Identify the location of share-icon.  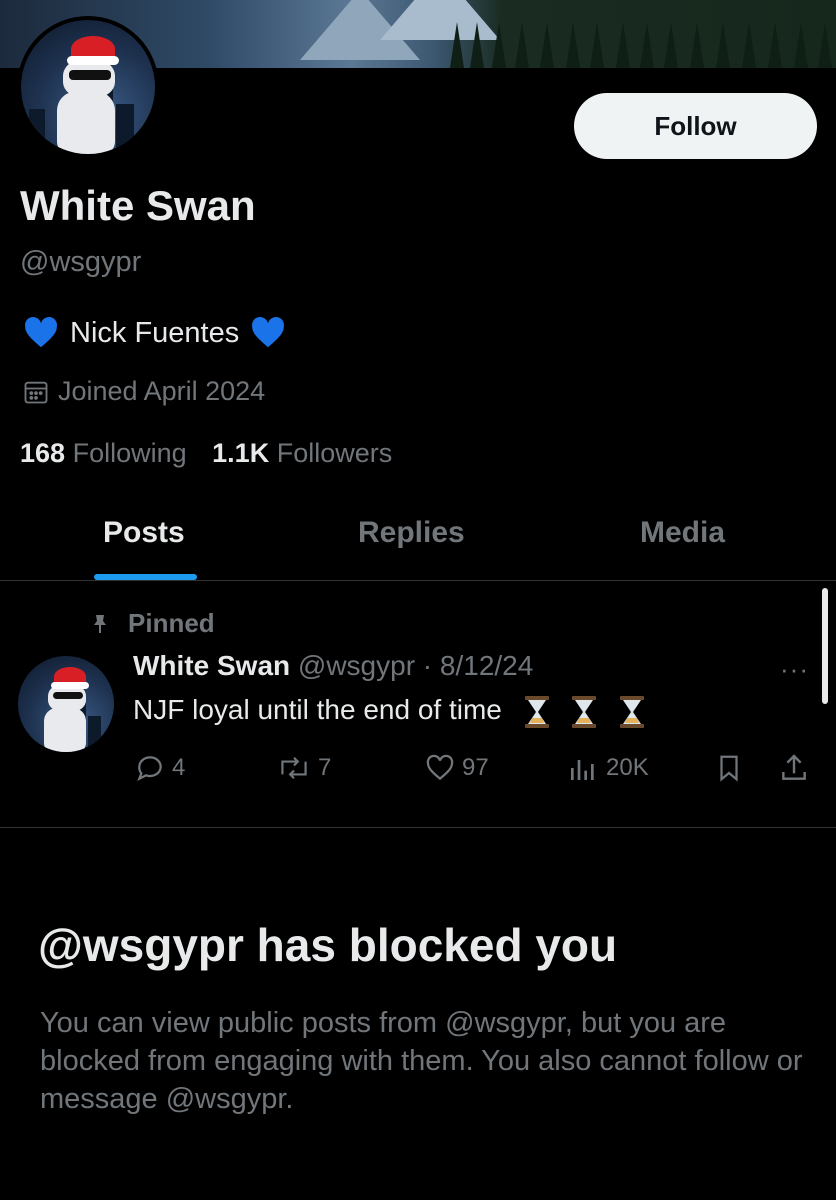
(794, 767).